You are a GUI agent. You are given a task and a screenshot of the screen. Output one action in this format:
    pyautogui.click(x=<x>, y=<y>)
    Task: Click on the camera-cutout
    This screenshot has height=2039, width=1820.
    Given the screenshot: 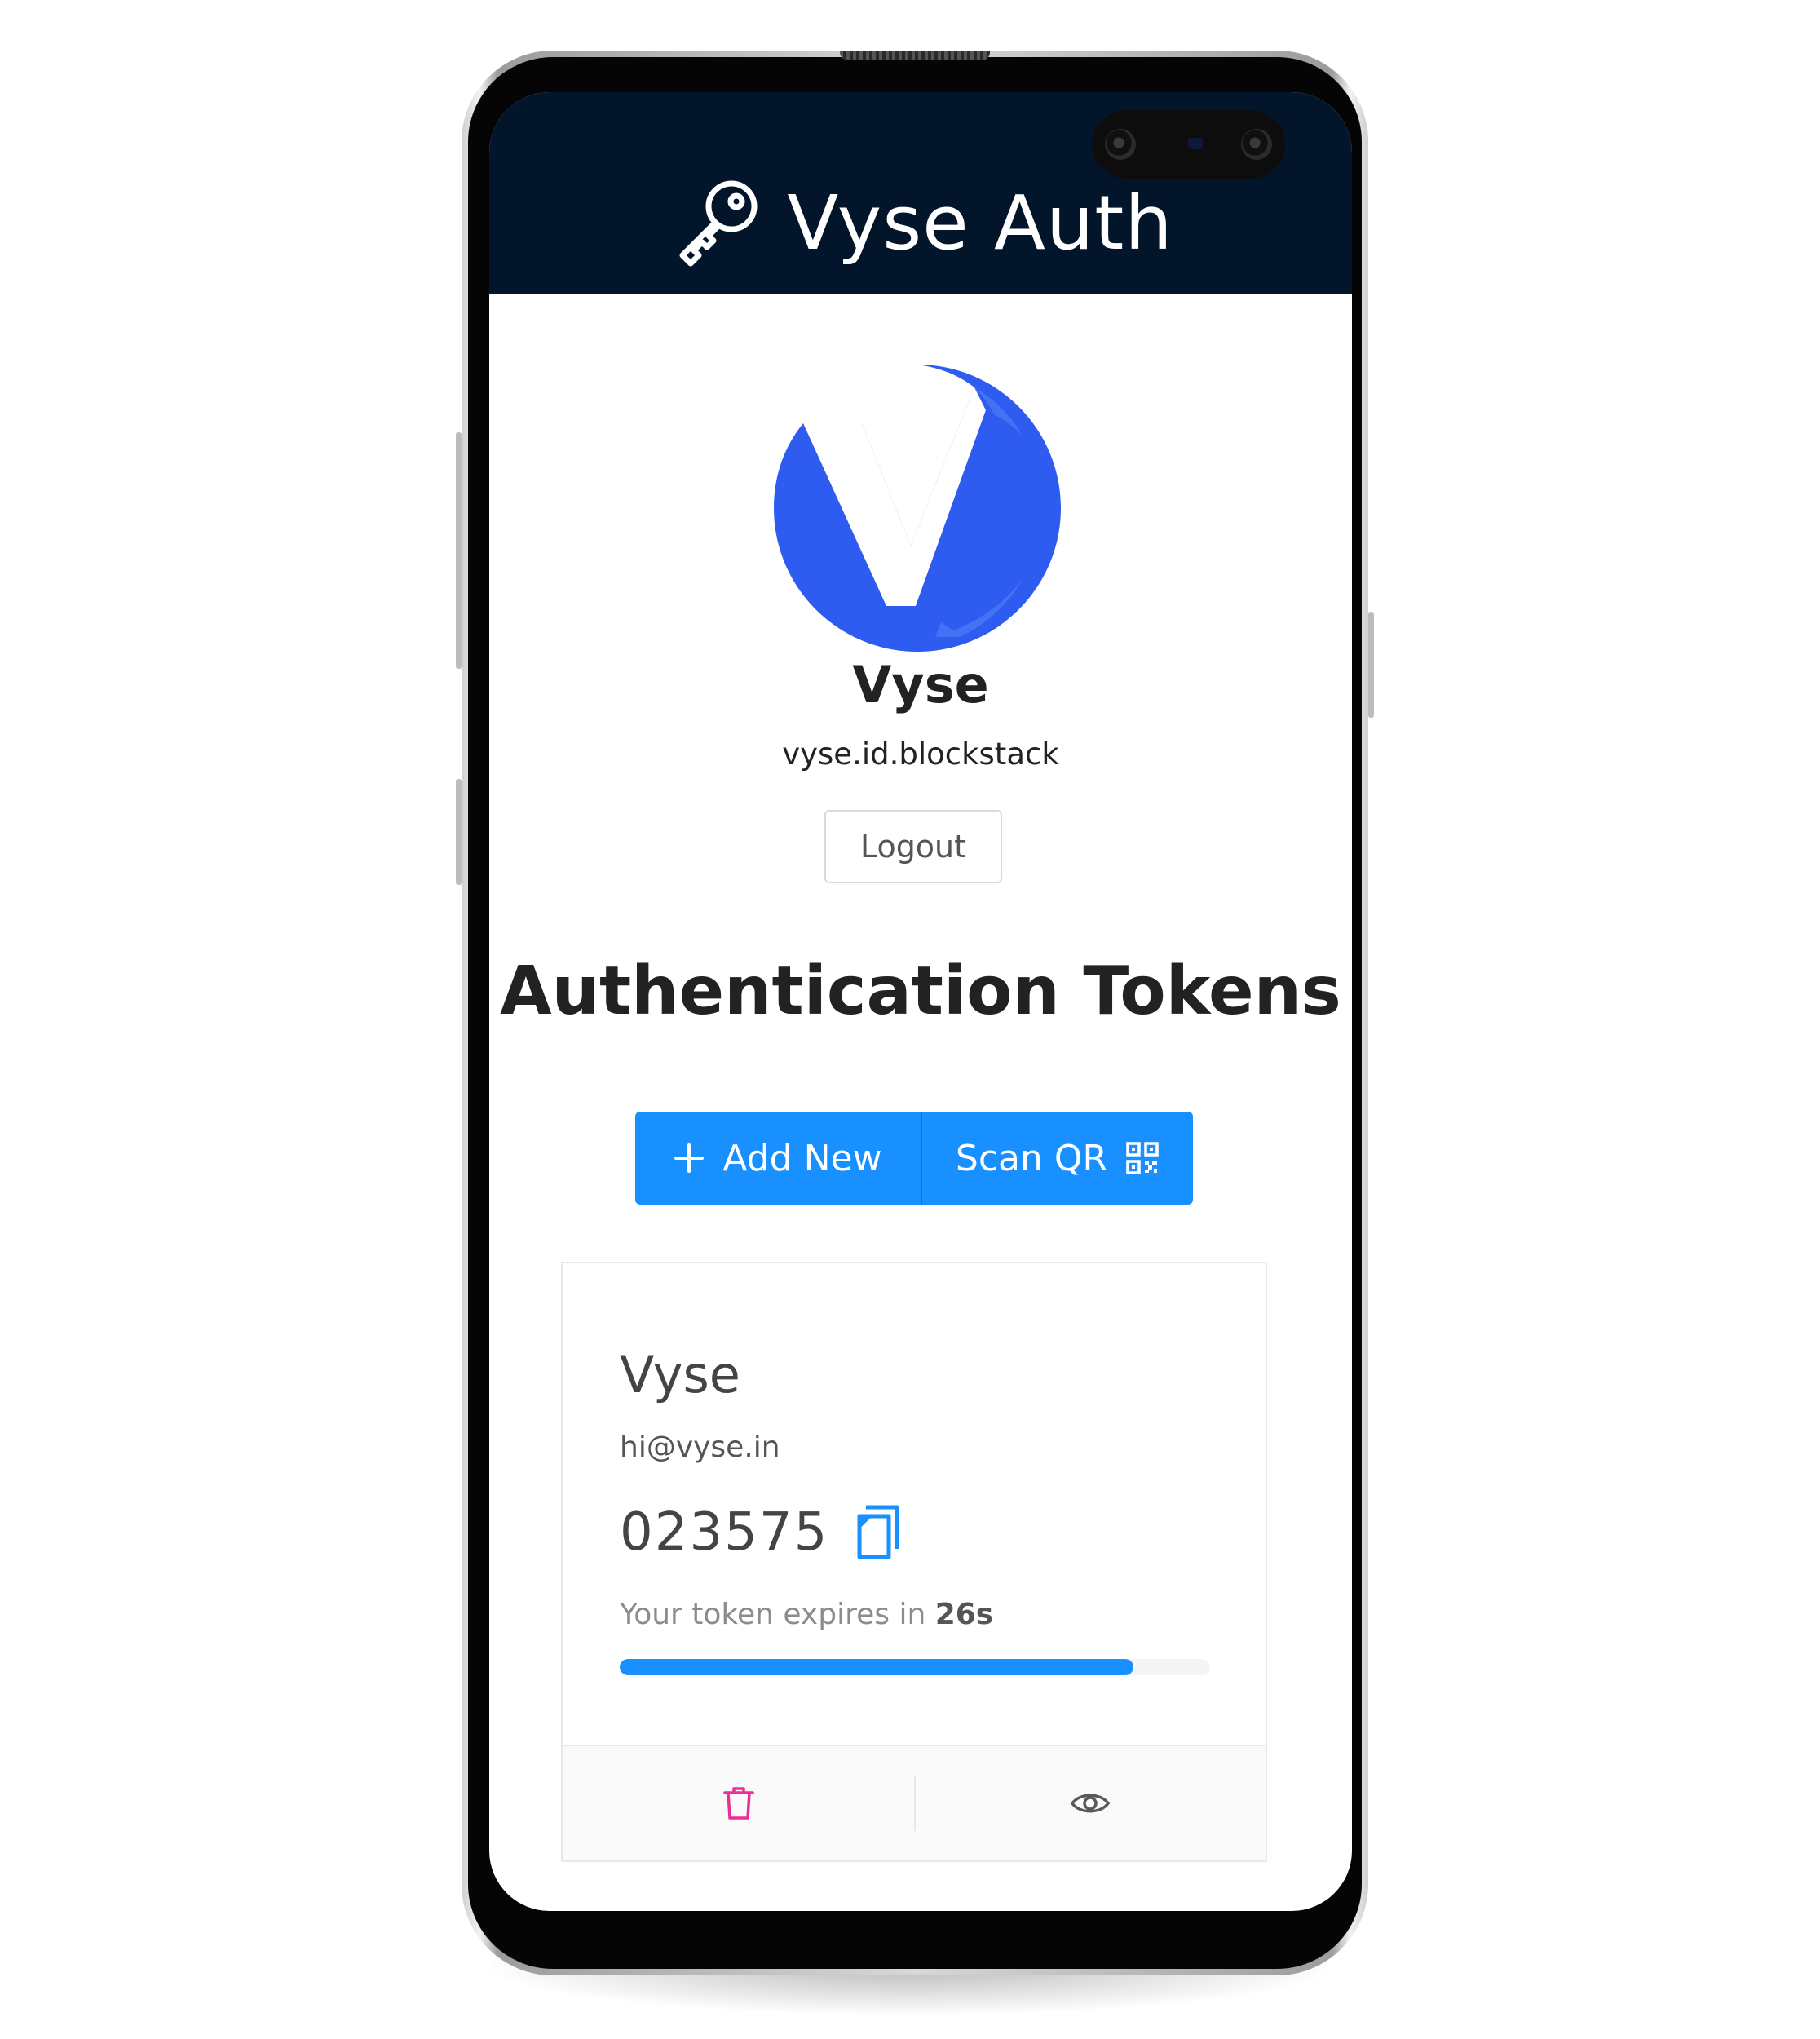 What is the action you would take?
    pyautogui.click(x=1188, y=144)
    